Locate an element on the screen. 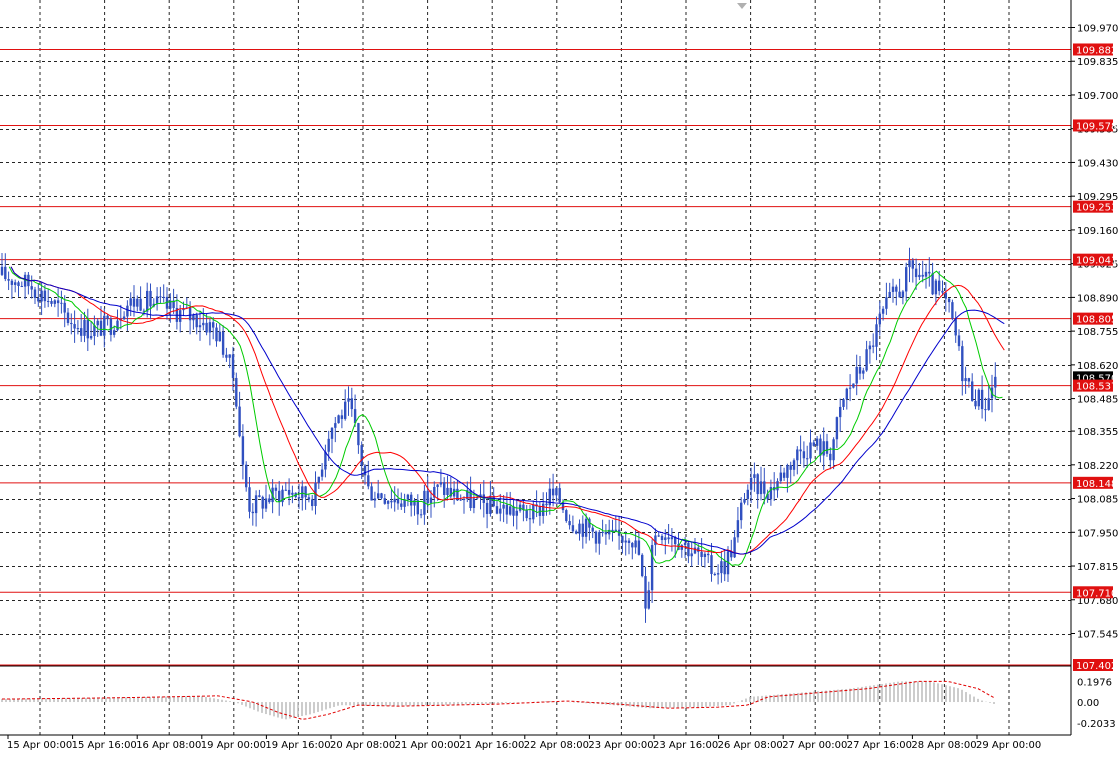 The height and width of the screenshot is (758, 1120). time-label: 27 Apr 00:00 is located at coordinates (814, 745).